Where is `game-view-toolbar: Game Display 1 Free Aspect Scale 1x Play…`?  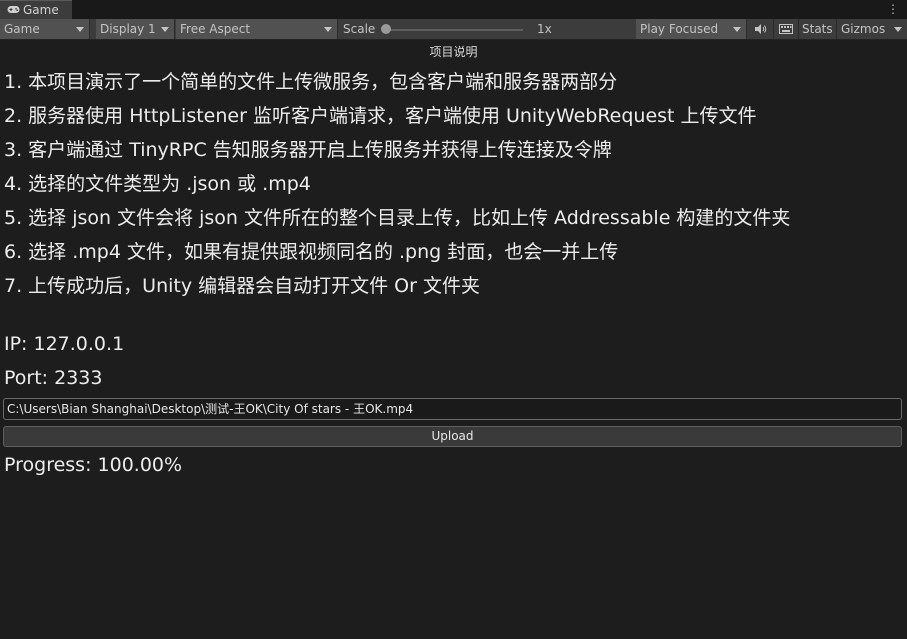
game-view-toolbar: Game Display 1 Free Aspect Scale 1x Play… is located at coordinates (453, 29).